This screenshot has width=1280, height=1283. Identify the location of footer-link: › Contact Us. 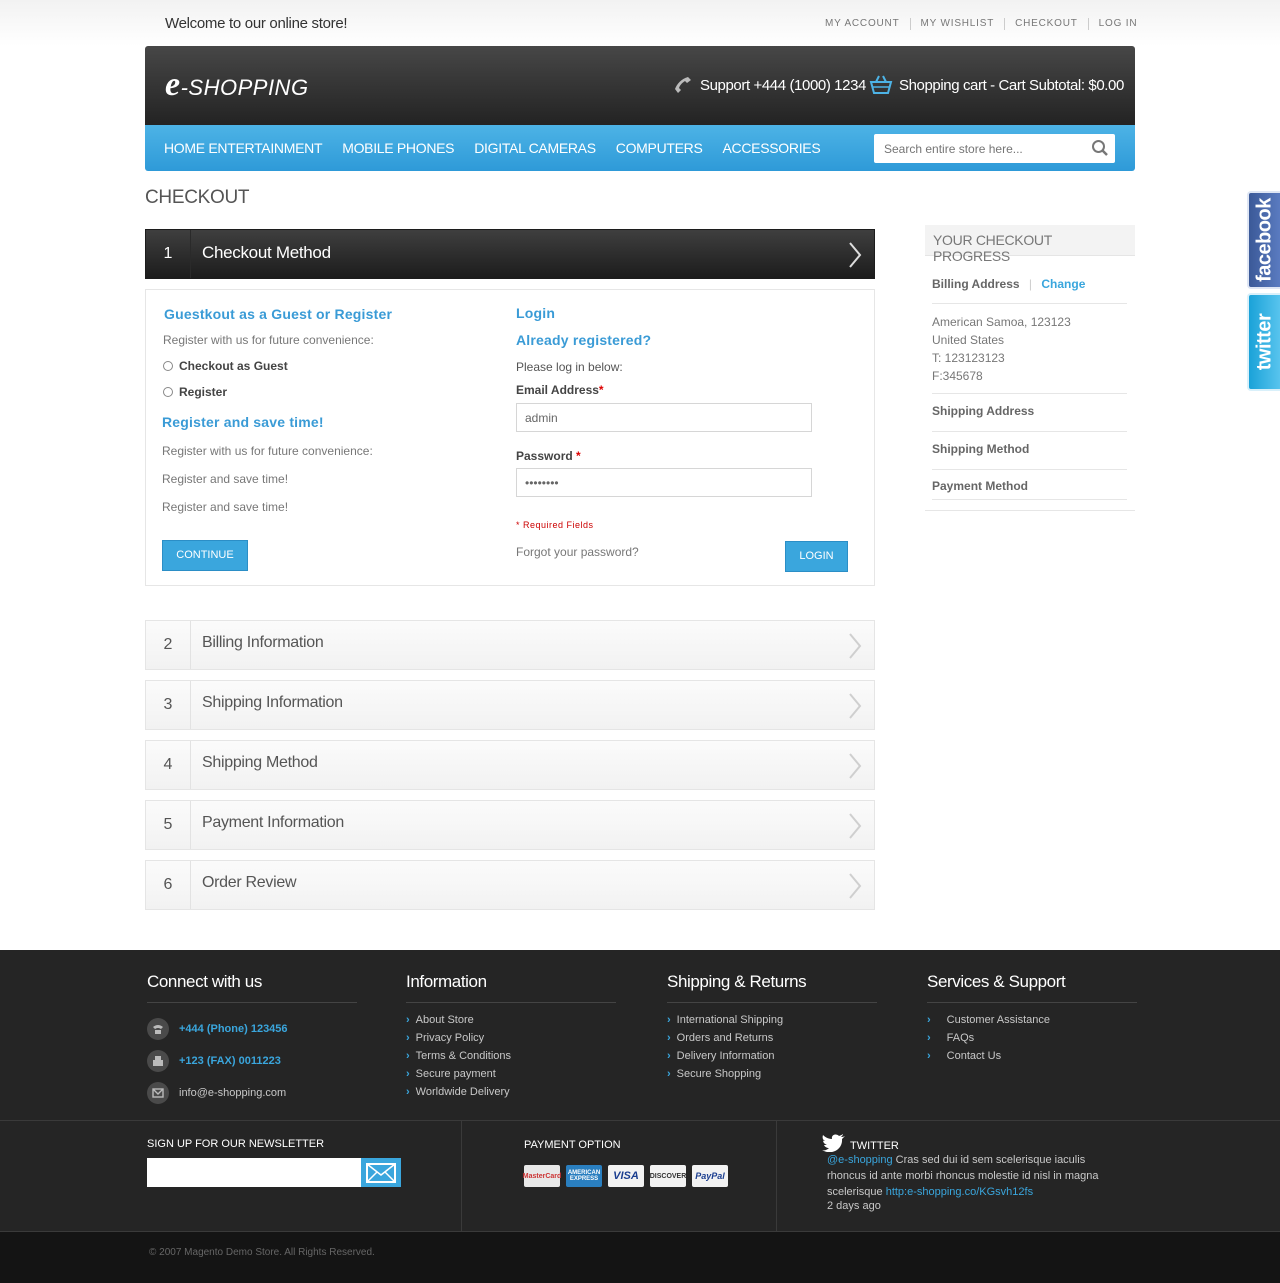
(1032, 1056).